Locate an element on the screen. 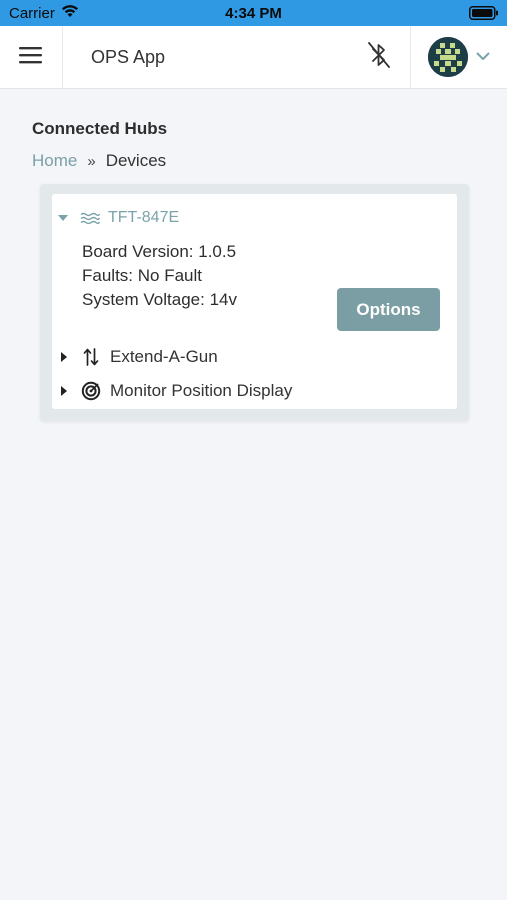 The image size is (507, 900). menu-button is located at coordinates (31, 57).